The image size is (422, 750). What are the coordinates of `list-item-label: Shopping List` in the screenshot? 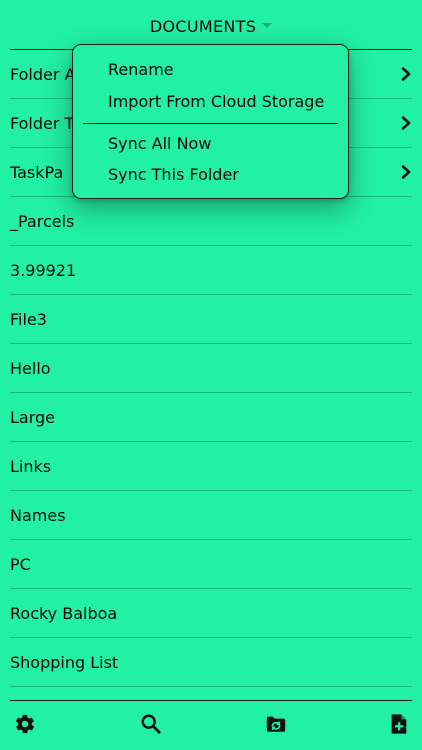 It's located at (64, 662).